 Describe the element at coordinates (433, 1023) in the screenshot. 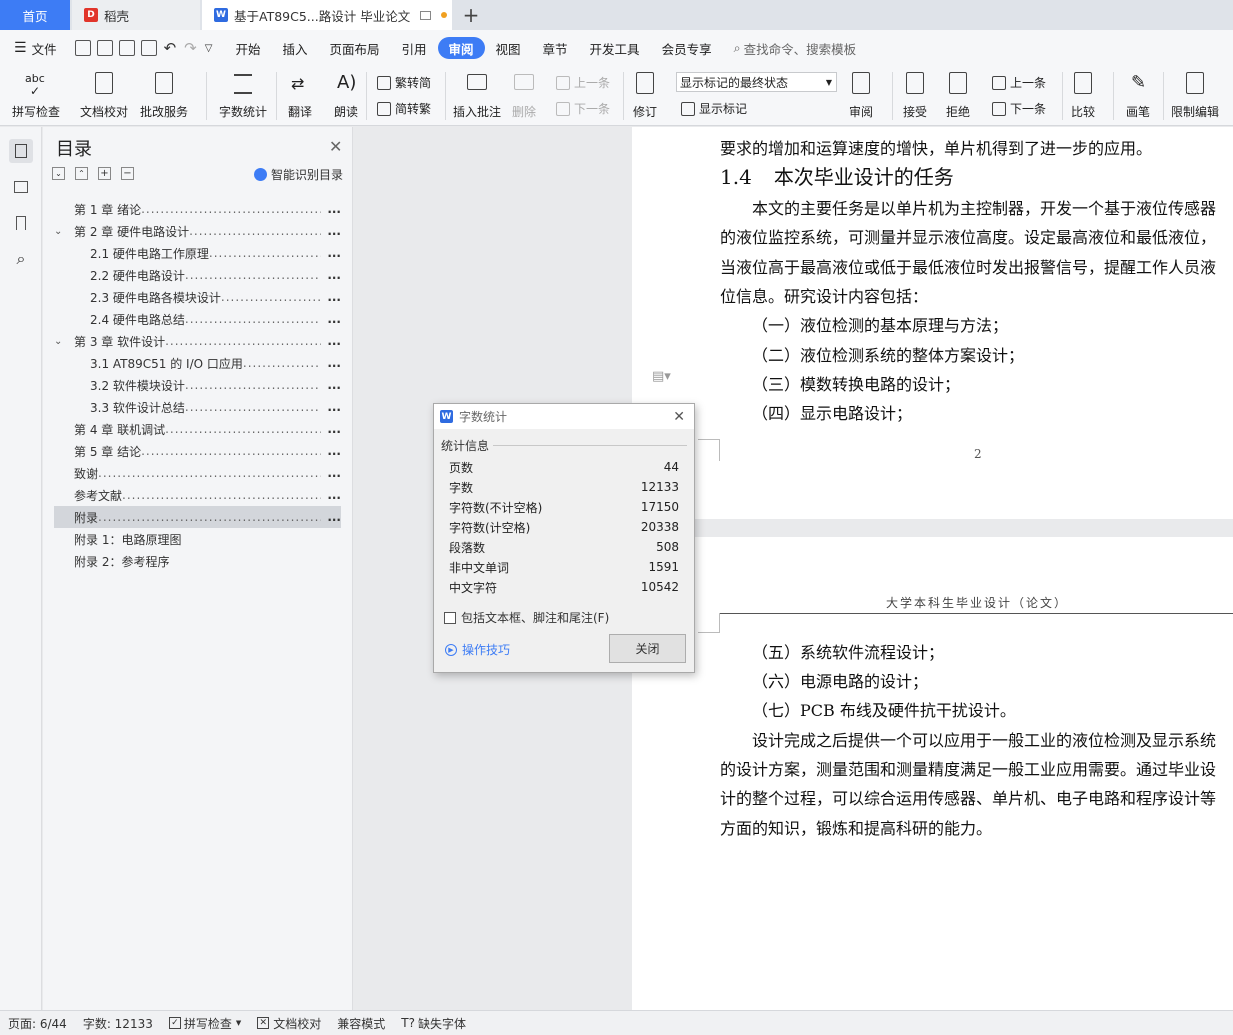

I see `missing-font-button: T? 缺失字体` at that location.